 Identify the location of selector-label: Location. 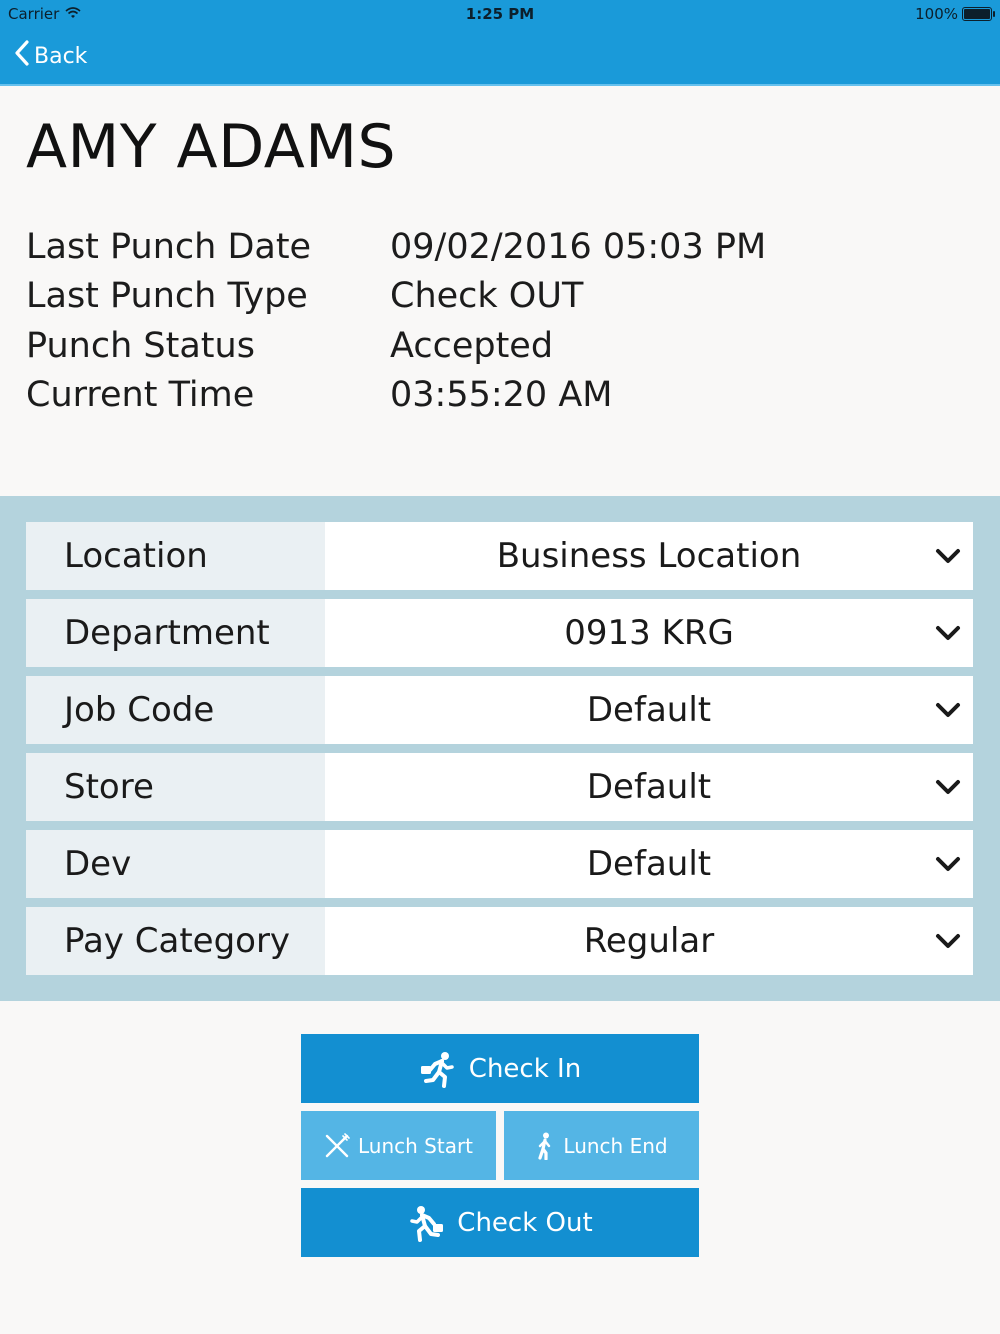
(175, 556).